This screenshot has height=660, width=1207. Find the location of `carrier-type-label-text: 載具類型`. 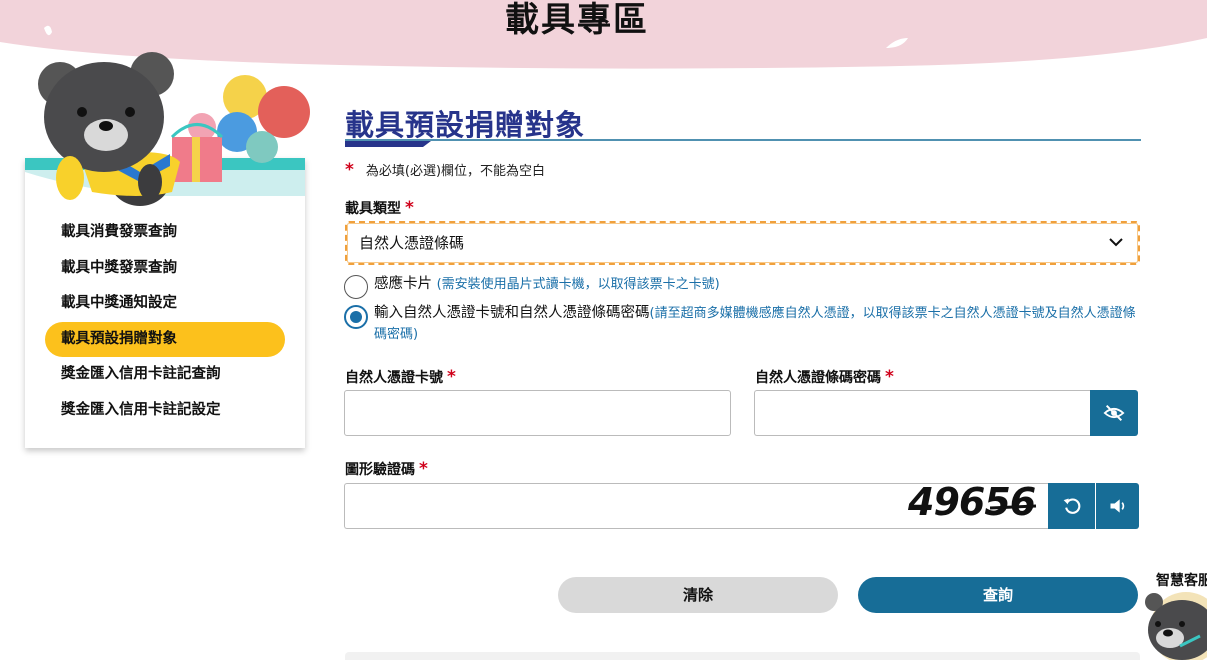

carrier-type-label-text: 載具類型 is located at coordinates (373, 209).